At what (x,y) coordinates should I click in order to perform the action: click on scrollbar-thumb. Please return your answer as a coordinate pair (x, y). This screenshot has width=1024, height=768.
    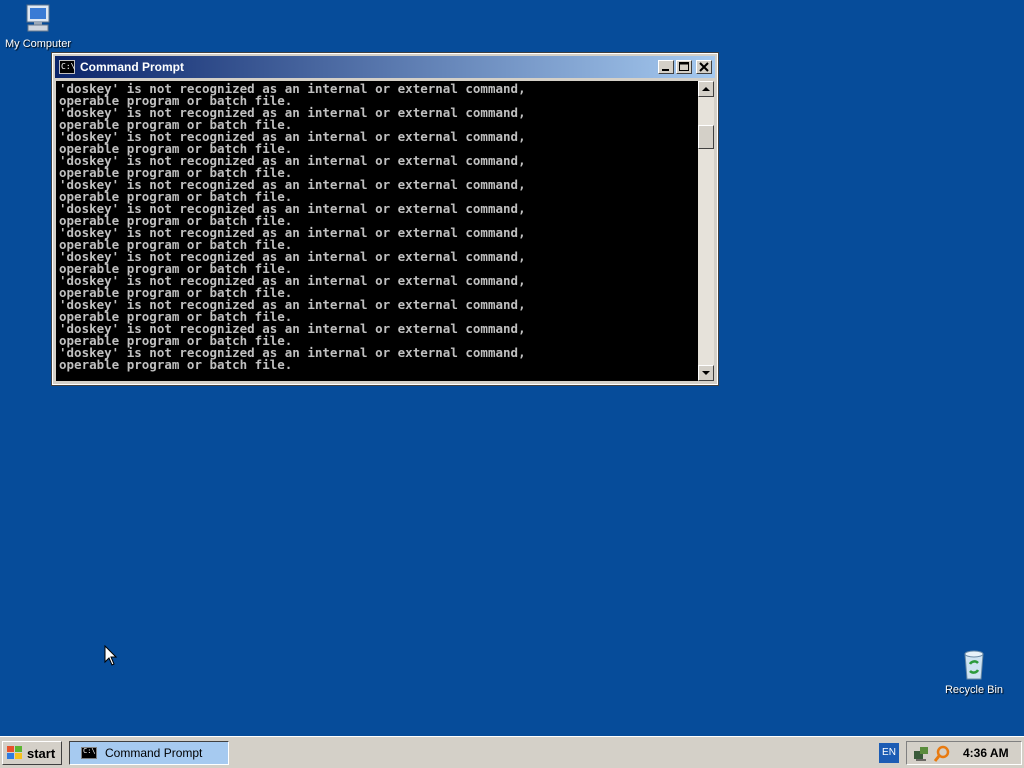
    Looking at the image, I should click on (706, 137).